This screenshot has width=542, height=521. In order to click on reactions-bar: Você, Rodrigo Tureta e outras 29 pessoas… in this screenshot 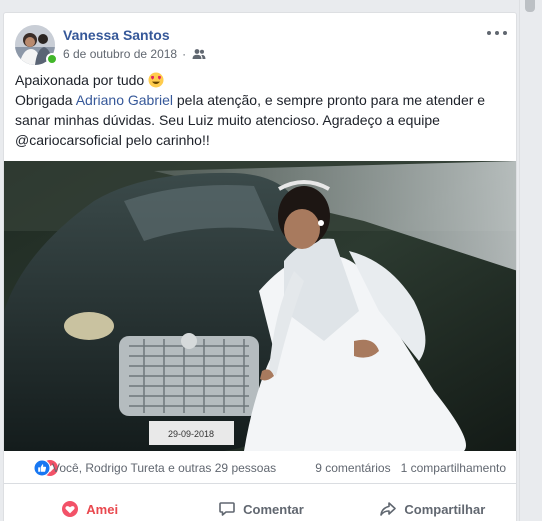, I will do `click(260, 467)`.